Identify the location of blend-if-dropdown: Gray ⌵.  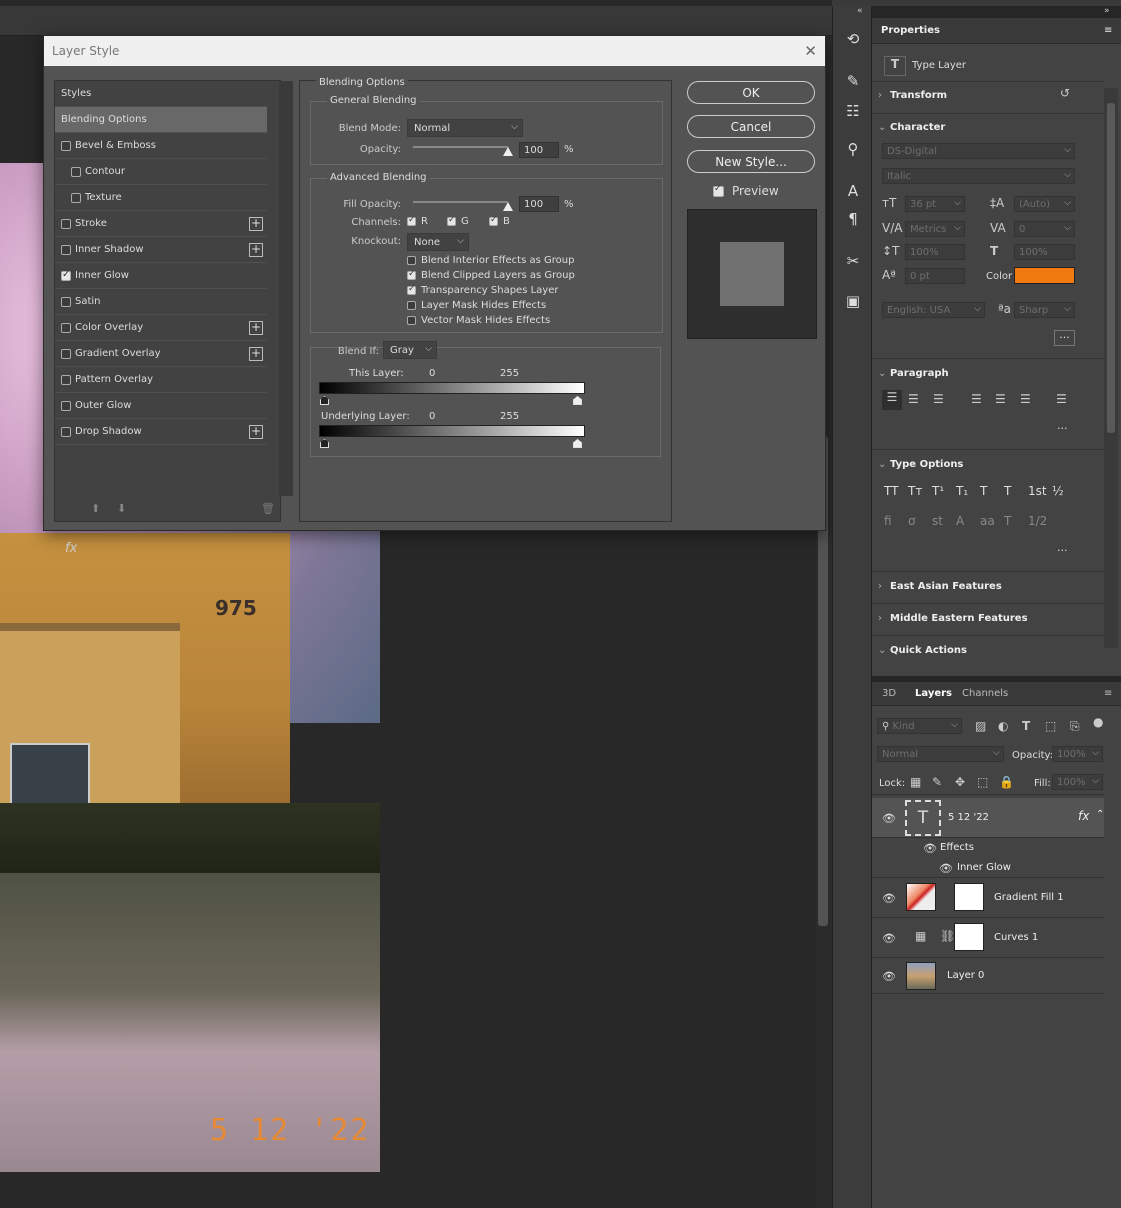
(410, 350).